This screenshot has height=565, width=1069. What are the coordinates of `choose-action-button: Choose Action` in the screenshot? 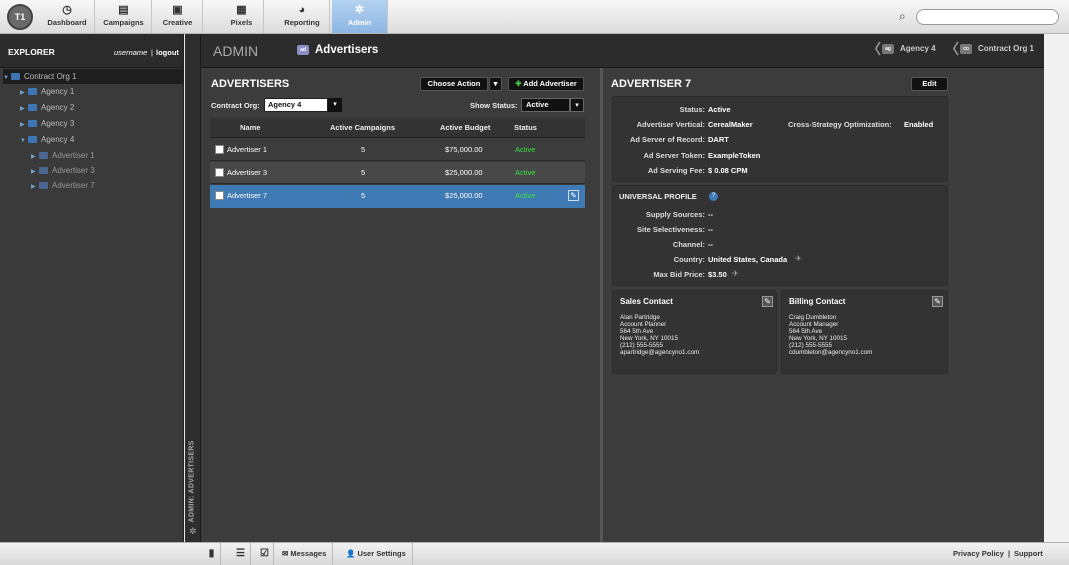 It's located at (454, 84).